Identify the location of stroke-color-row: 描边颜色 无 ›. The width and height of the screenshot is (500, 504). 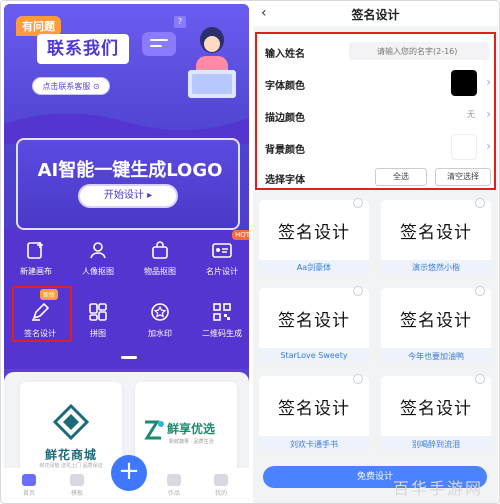
(377, 116).